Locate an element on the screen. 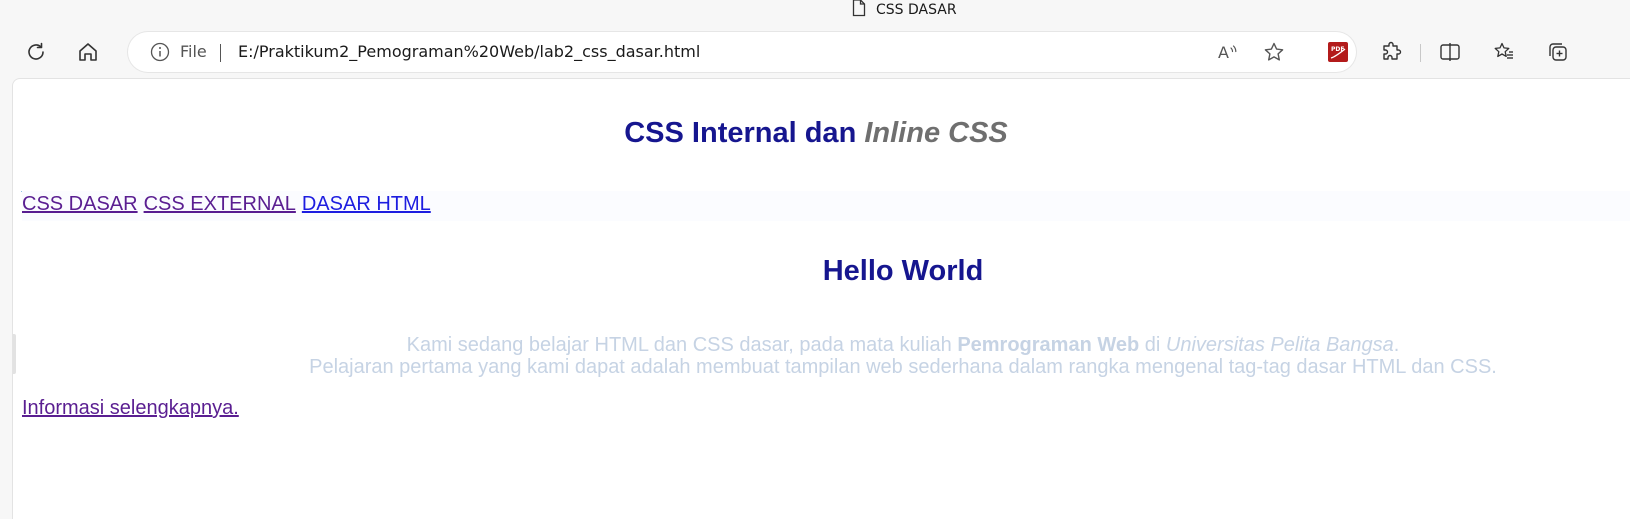  more-info-link: Informasi selengkapnya. is located at coordinates (130, 408).